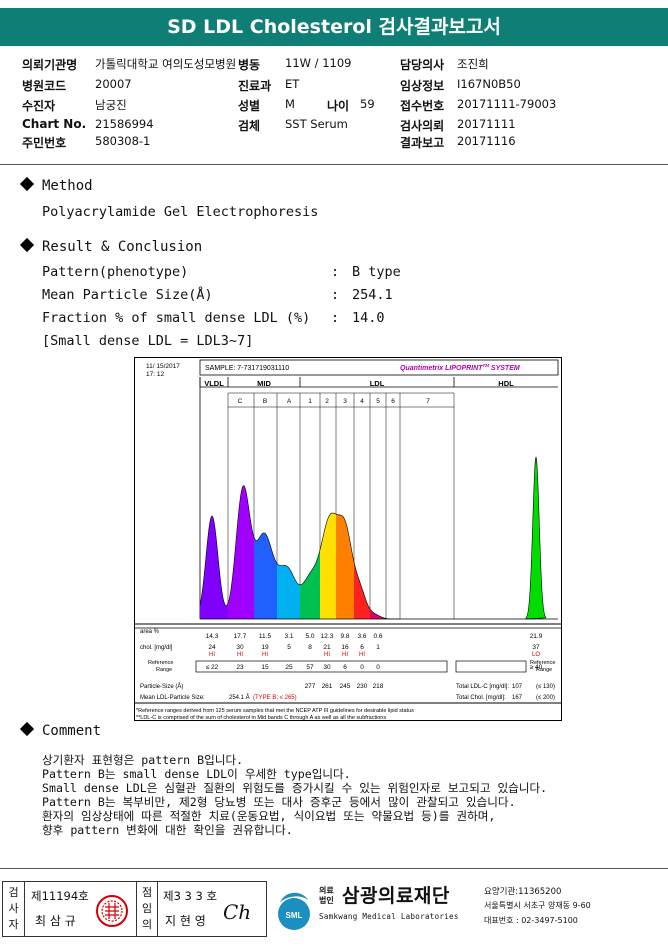 The height and width of the screenshot is (947, 668). What do you see at coordinates (44, 86) in the screenshot?
I see `code-label: 병원코드` at bounding box center [44, 86].